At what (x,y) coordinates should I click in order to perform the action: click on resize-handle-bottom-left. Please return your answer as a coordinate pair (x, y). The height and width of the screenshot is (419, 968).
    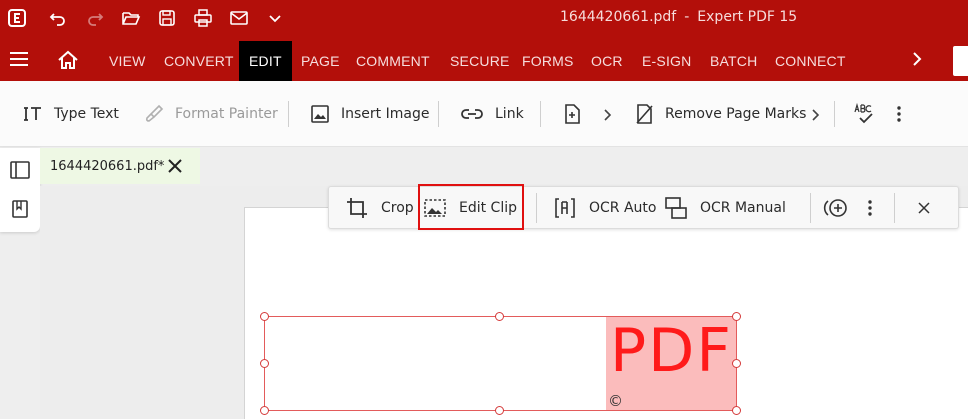
    Looking at the image, I should click on (264, 410).